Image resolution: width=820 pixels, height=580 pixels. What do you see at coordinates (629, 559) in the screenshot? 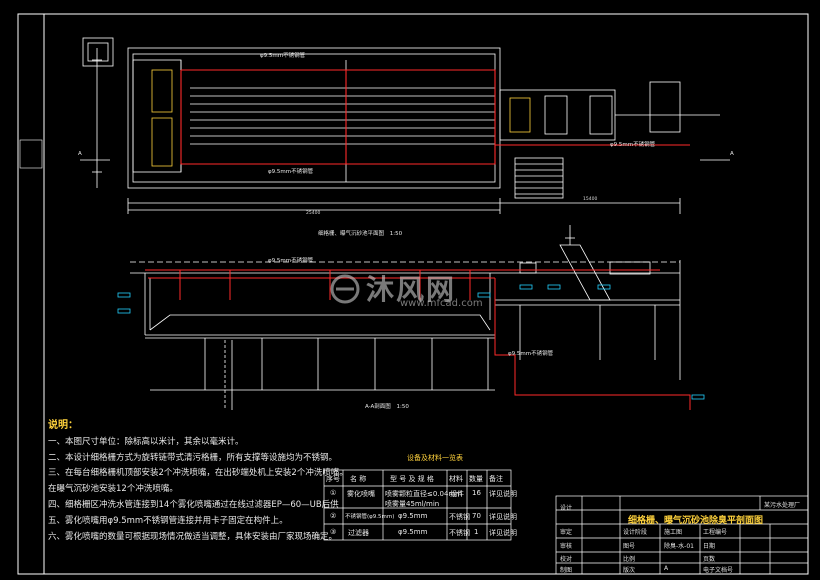
I see `title-block-cell: 比例` at bounding box center [629, 559].